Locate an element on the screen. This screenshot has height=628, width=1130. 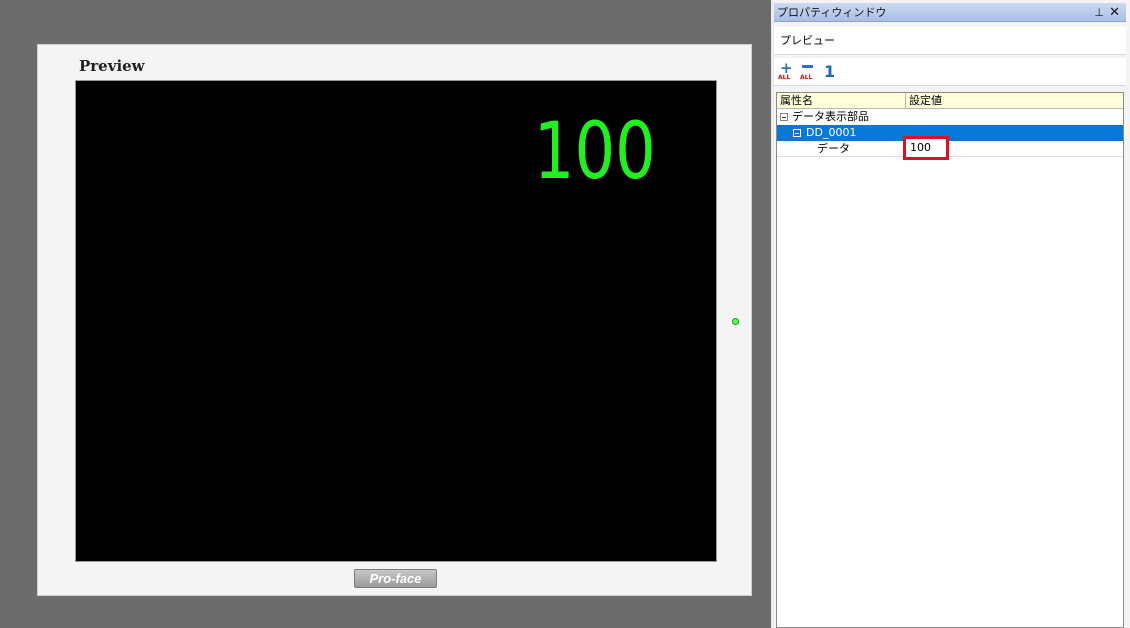
close-icon: ✕ is located at coordinates (1114, 12).